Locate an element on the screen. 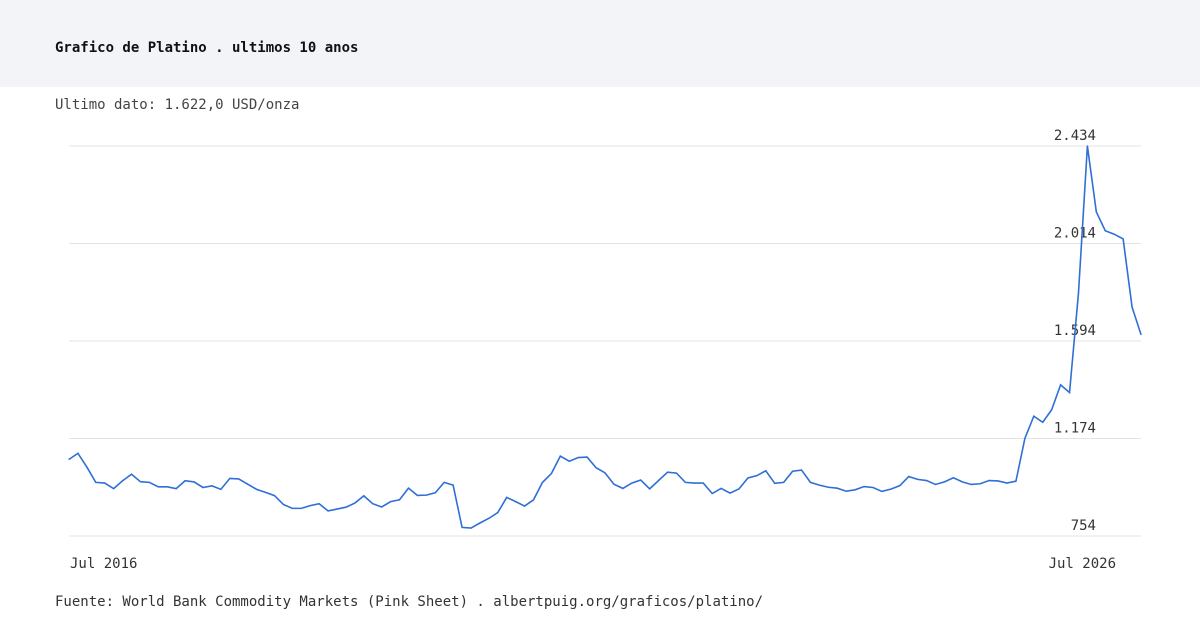 This screenshot has height=630, width=1200. x-axis-ticks: Jul 2016 Jul 2026 is located at coordinates (593, 564).